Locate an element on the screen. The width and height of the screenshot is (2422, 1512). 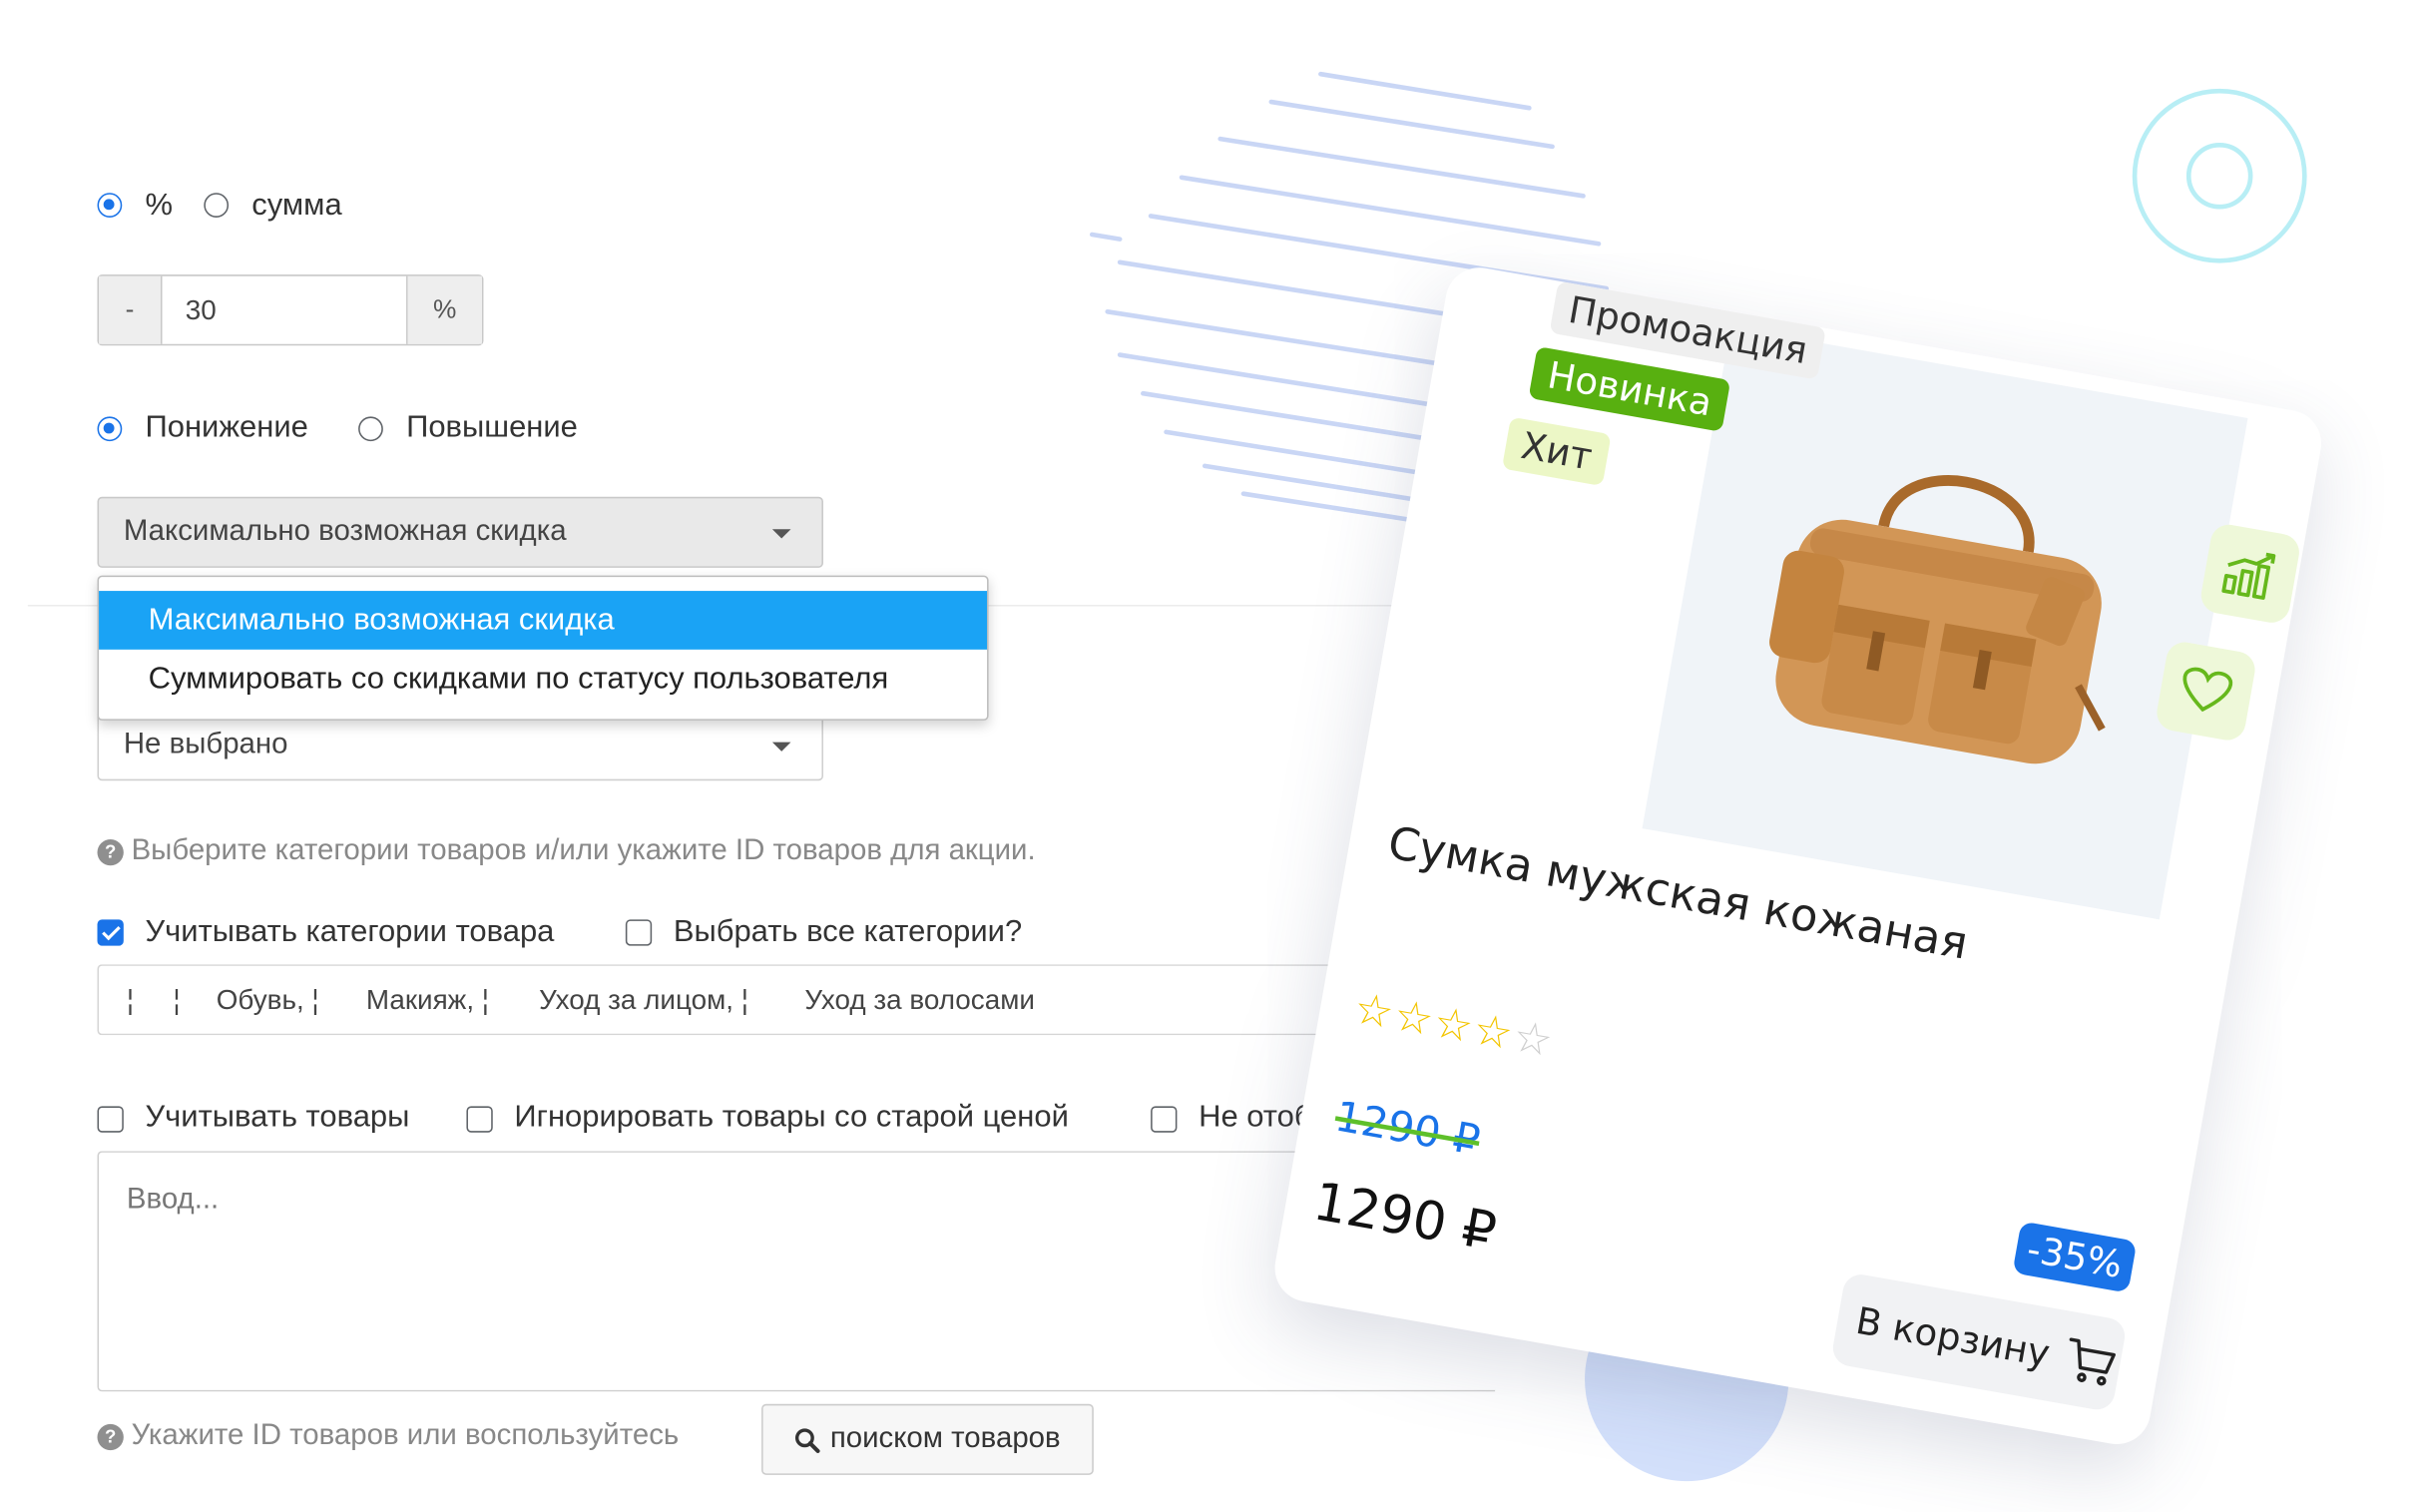
radio-increase-label: Повышение is located at coordinates (492, 427).